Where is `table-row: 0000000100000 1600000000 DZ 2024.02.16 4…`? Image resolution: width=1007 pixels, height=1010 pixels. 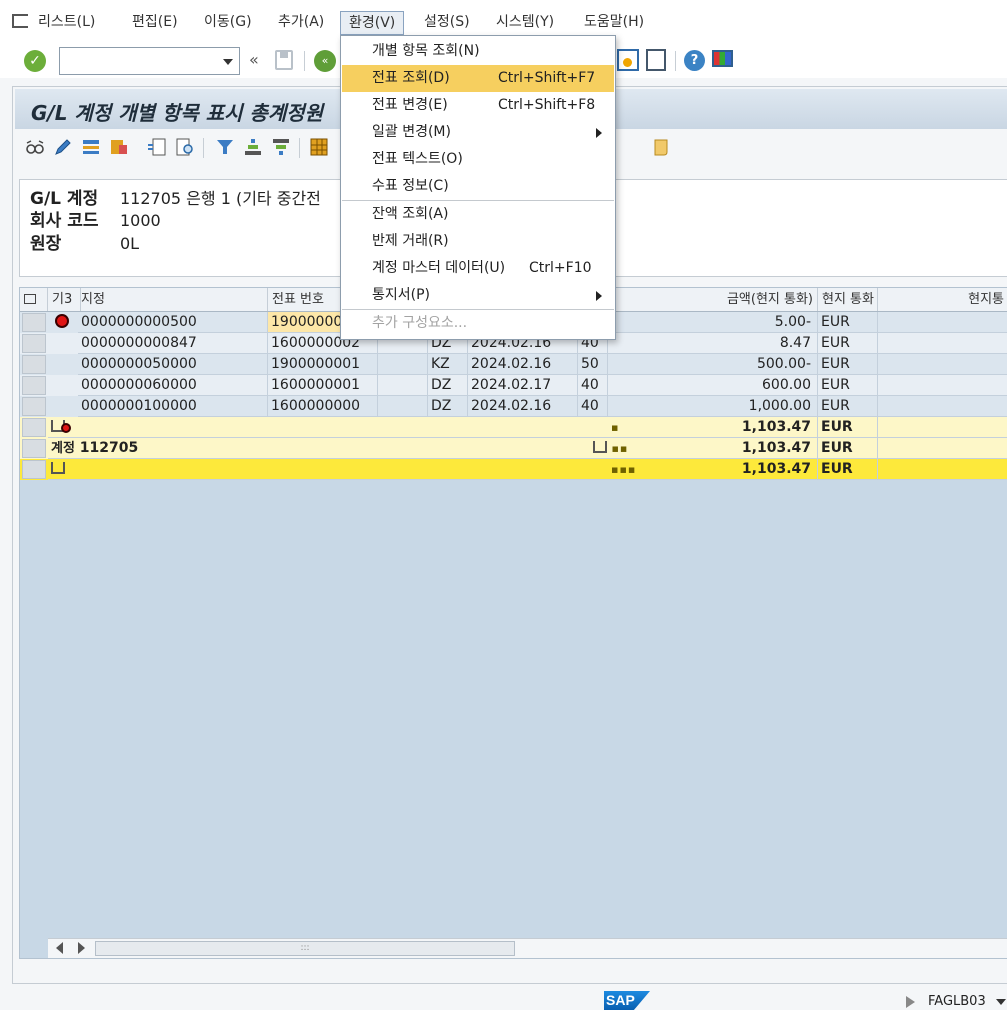 table-row: 0000000100000 1600000000 DZ 2024.02.16 4… is located at coordinates (513, 406).